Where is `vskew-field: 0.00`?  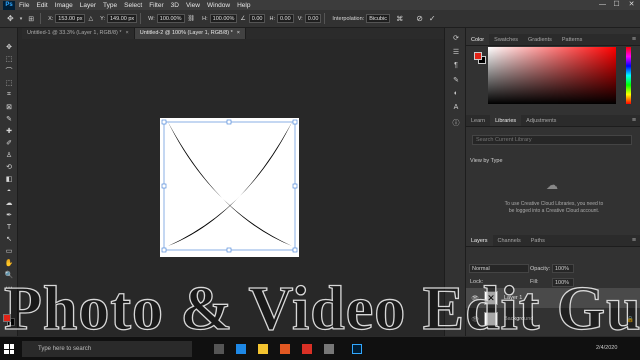 vskew-field: 0.00 is located at coordinates (313, 18).